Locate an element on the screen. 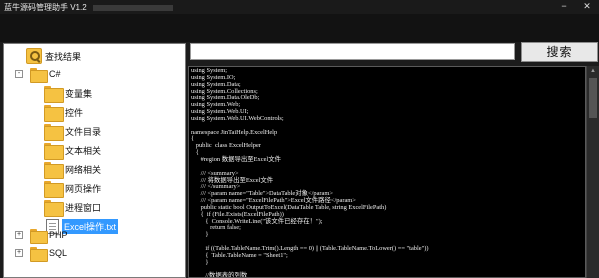  scroll-up-arrow-icon: ▲ is located at coordinates (593, 71).